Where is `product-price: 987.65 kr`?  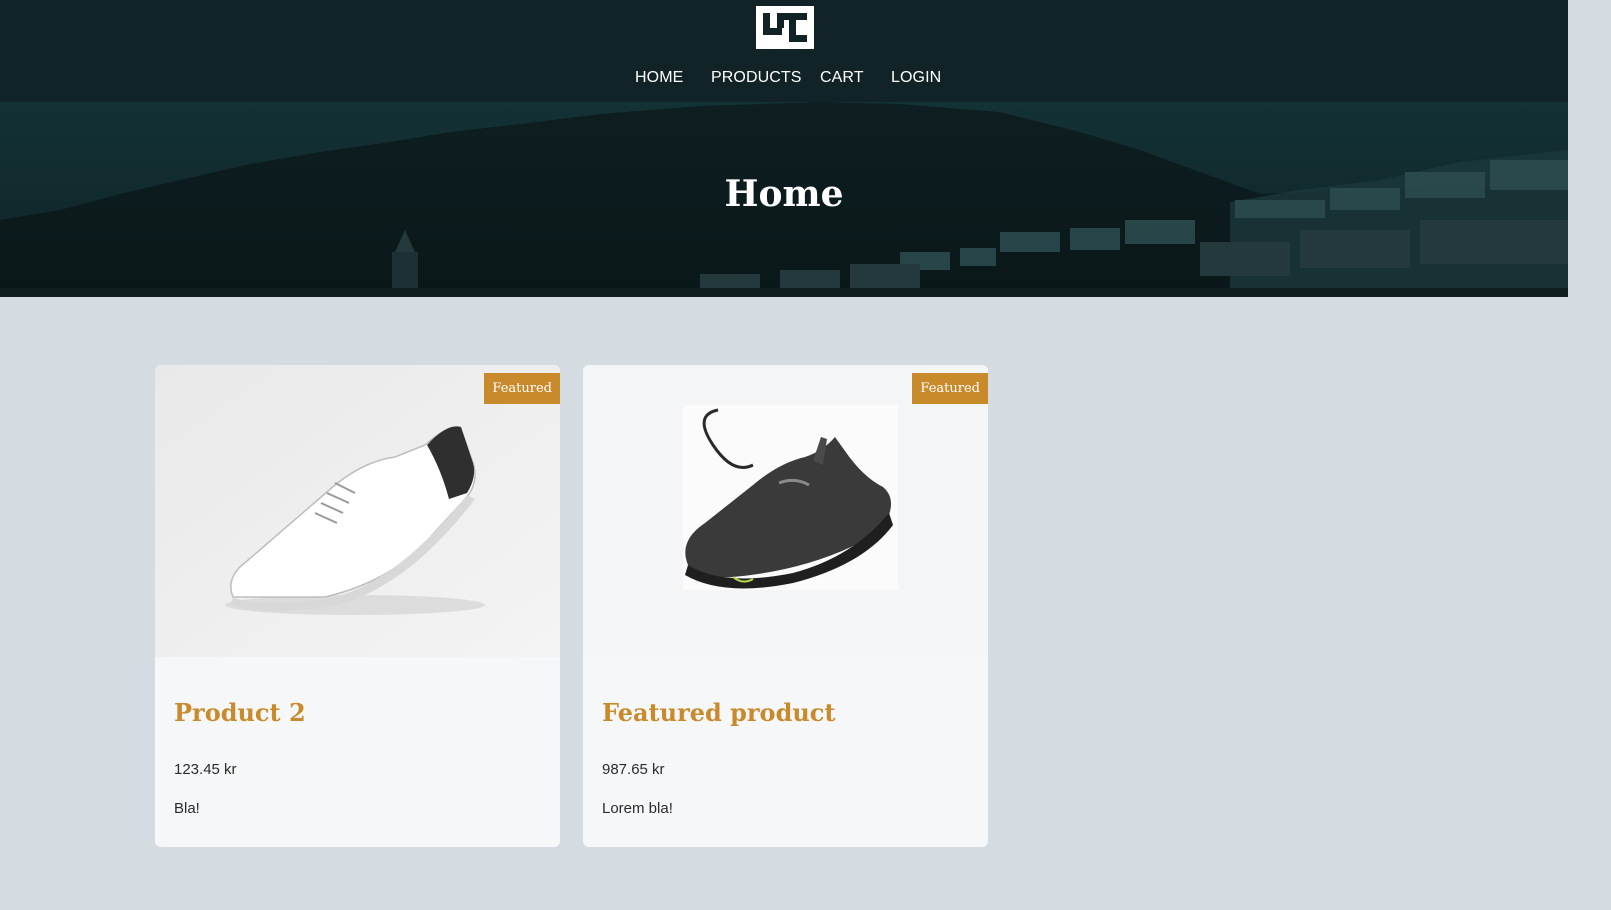 product-price: 987.65 kr is located at coordinates (633, 769).